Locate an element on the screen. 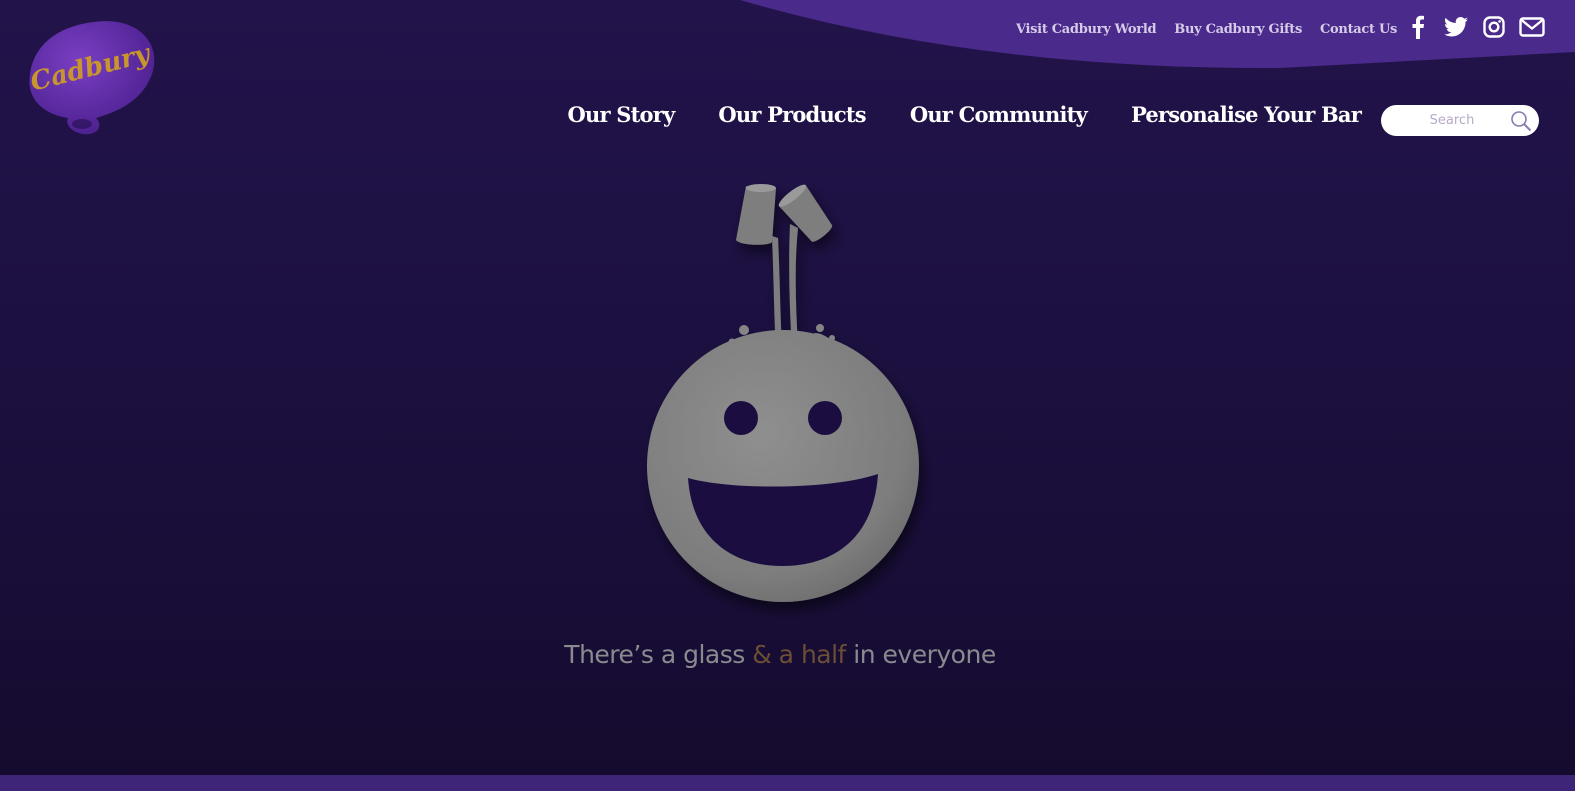 The width and height of the screenshot is (1575, 791). utility-link-contact: Contact Us is located at coordinates (1358, 29).